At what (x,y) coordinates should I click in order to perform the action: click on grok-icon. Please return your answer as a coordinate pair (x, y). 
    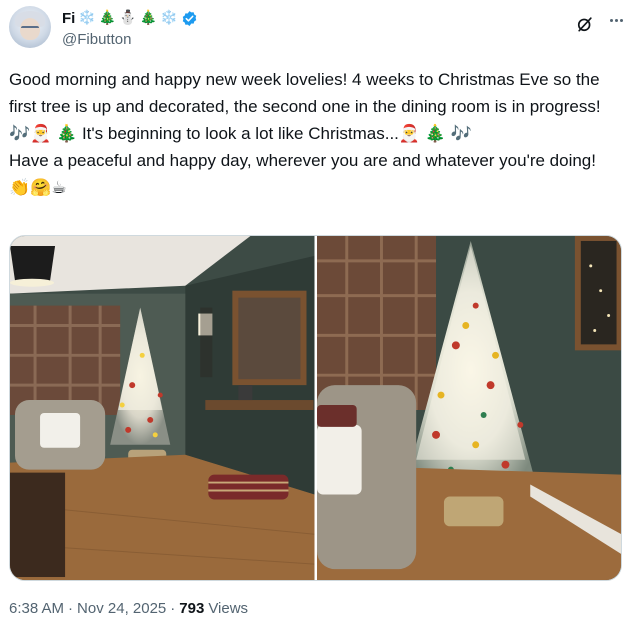
    Looking at the image, I should click on (585, 24).